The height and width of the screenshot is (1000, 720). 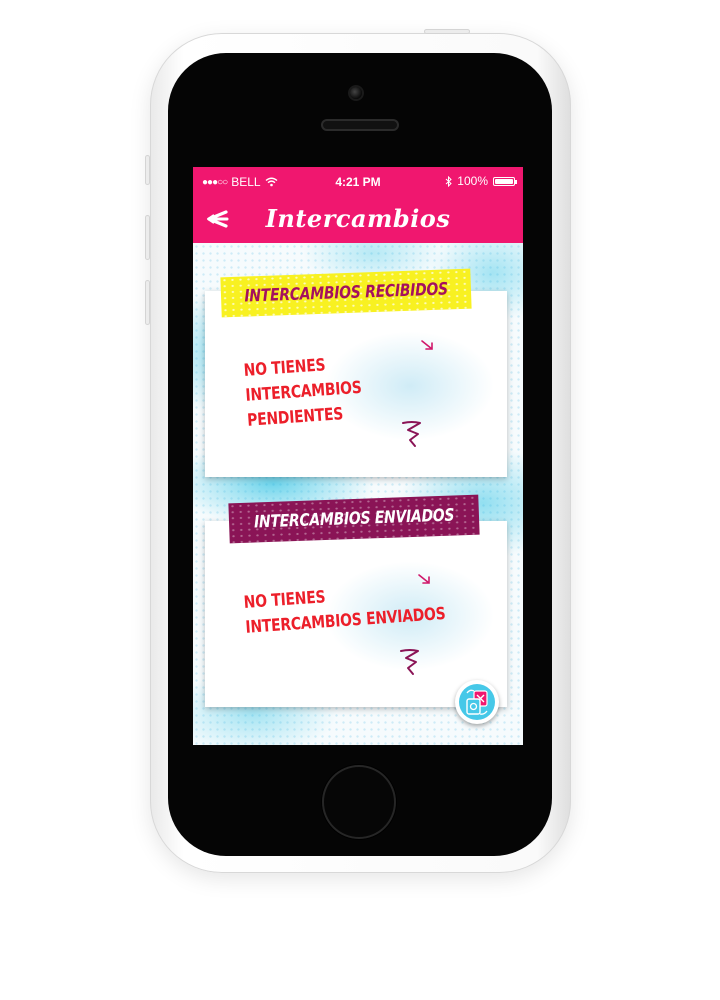 What do you see at coordinates (356, 93) in the screenshot?
I see `front-camera` at bounding box center [356, 93].